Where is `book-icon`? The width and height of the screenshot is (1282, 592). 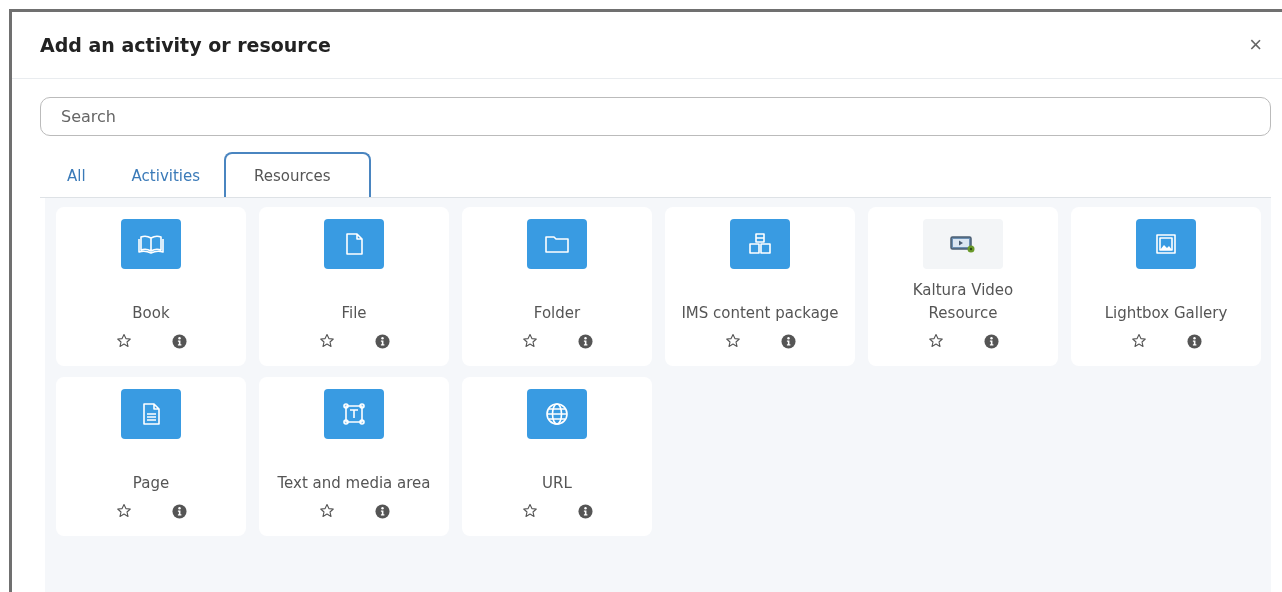
book-icon is located at coordinates (151, 244).